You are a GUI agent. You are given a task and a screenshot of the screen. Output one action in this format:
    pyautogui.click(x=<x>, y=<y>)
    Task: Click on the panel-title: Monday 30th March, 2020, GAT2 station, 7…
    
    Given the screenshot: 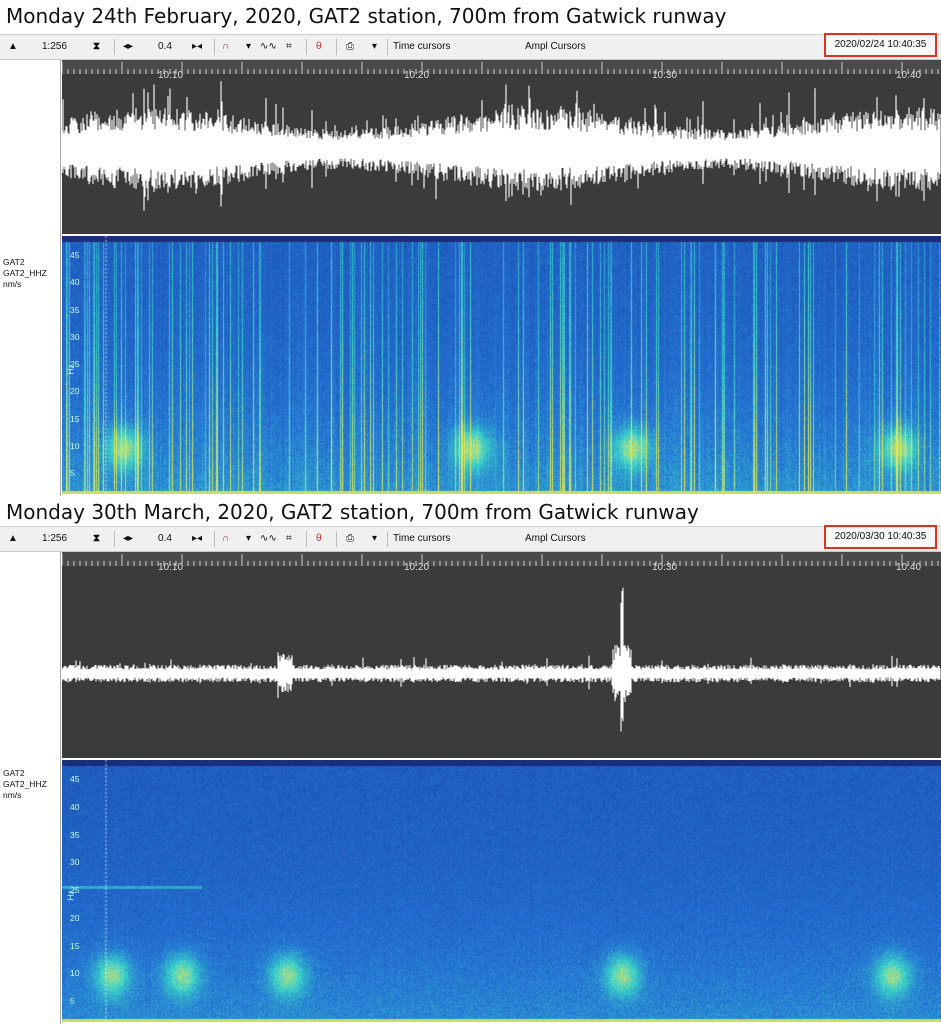 What is the action you would take?
    pyautogui.click(x=352, y=512)
    